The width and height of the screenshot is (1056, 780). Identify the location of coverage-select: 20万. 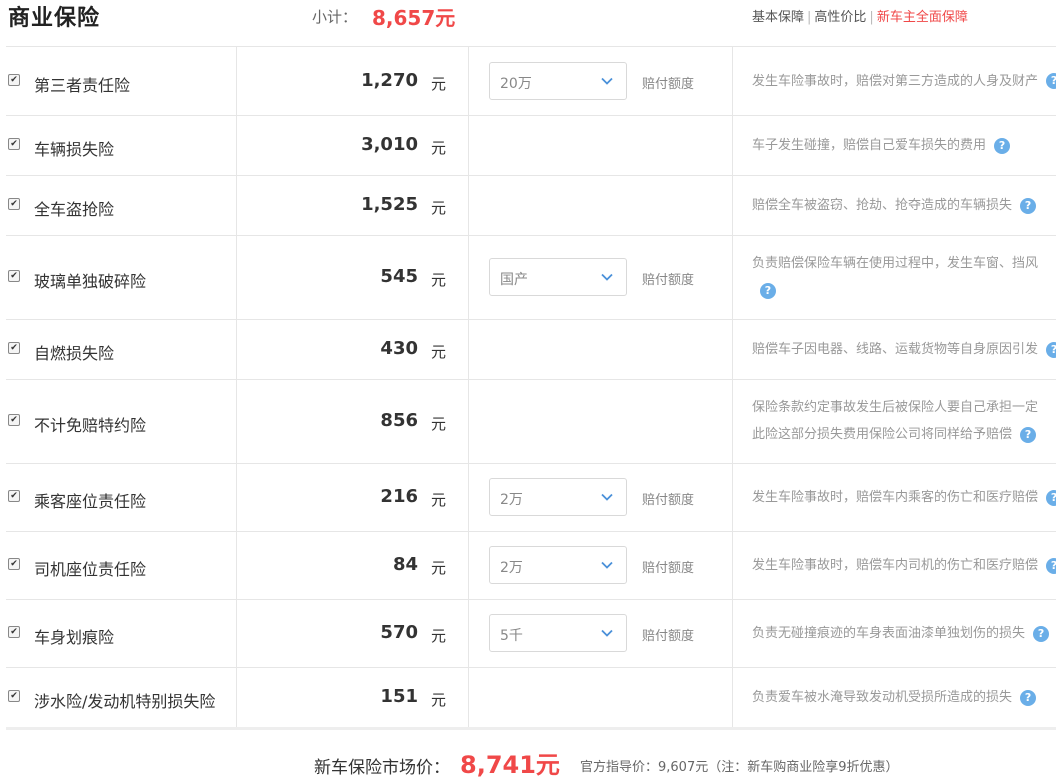
(558, 80).